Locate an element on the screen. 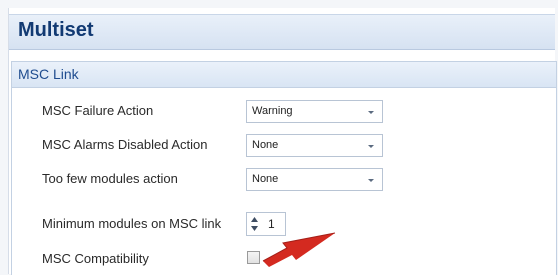  dropdown-value: Warning is located at coordinates (272, 111).